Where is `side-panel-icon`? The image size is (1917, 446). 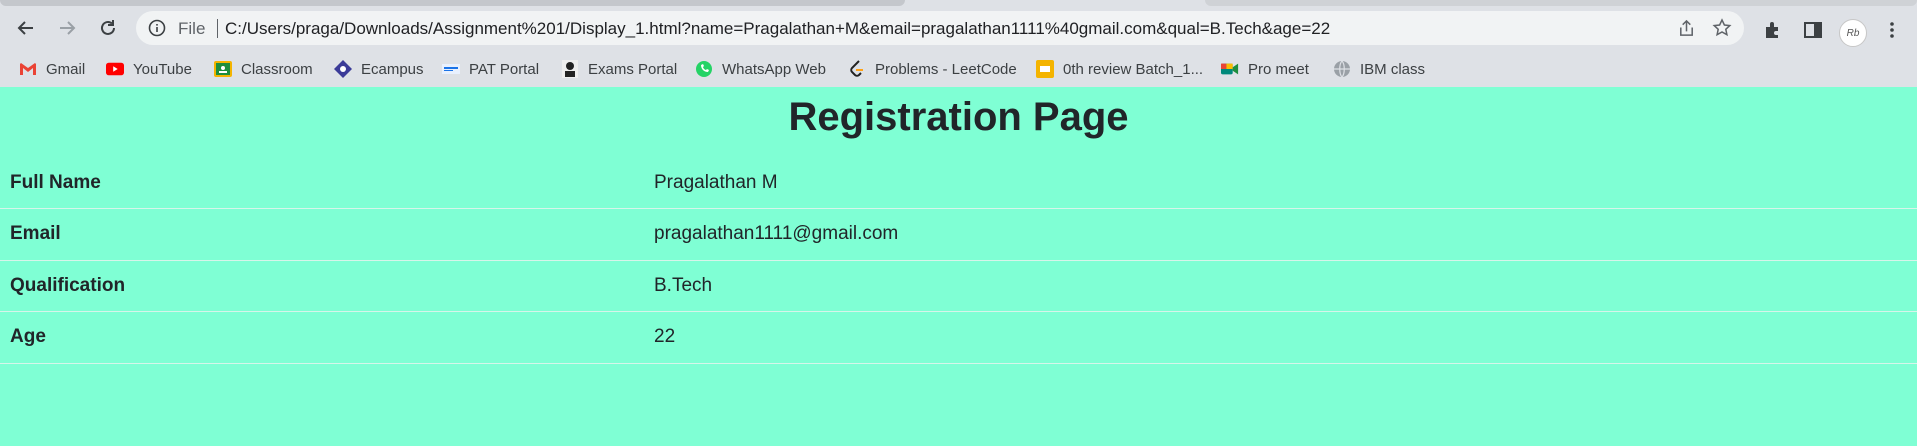
side-panel-icon is located at coordinates (1813, 30).